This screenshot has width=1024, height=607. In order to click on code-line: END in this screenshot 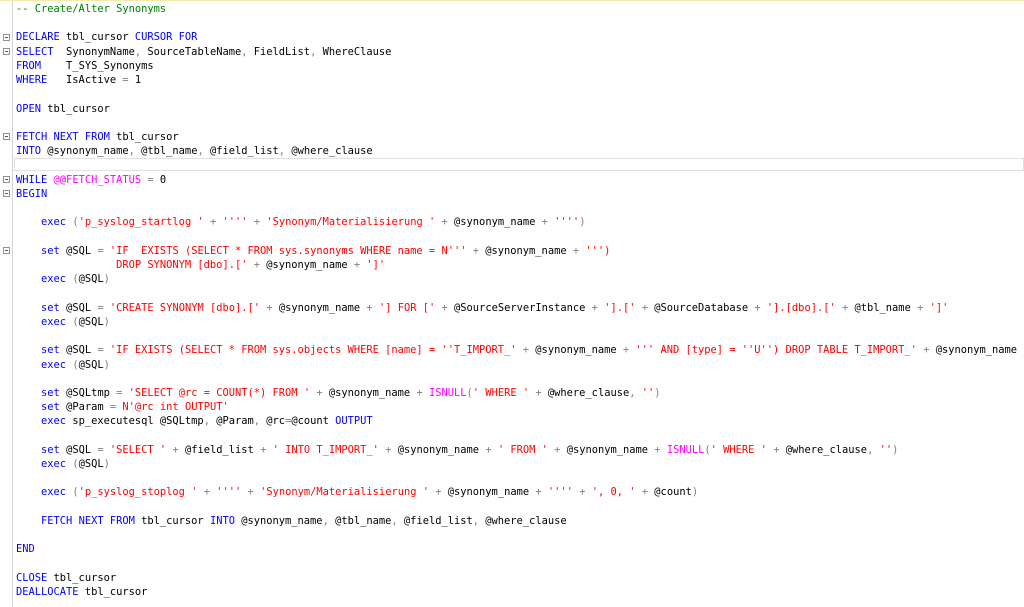, I will do `click(25, 549)`.